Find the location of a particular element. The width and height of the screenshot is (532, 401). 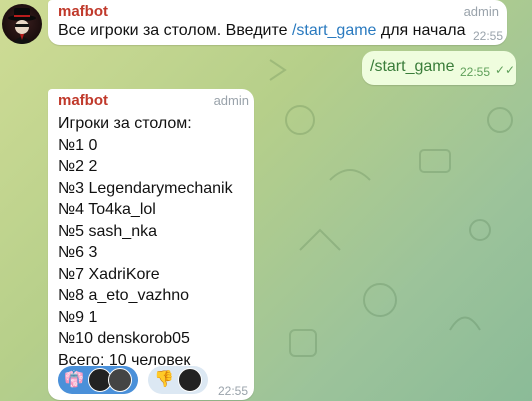

player-list-line: №2 2 is located at coordinates (78, 166).